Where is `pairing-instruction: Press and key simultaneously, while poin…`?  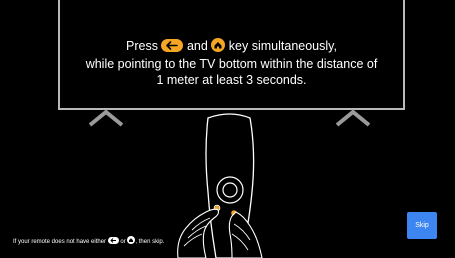
pairing-instruction: Press and key simultaneously, while poin… is located at coordinates (231, 63).